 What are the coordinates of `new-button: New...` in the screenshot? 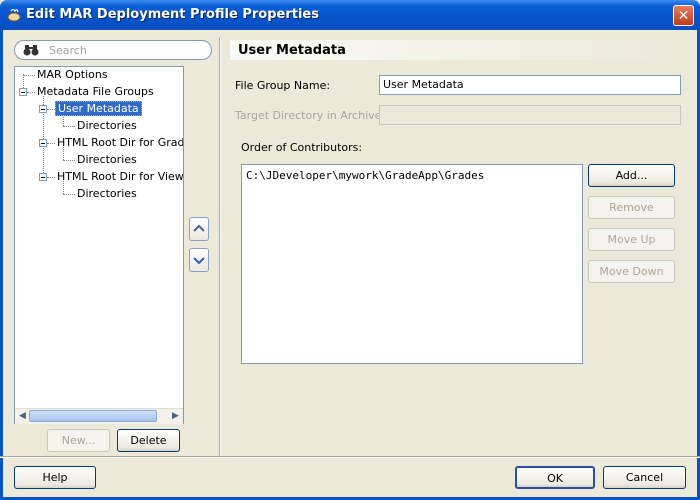 It's located at (78, 440).